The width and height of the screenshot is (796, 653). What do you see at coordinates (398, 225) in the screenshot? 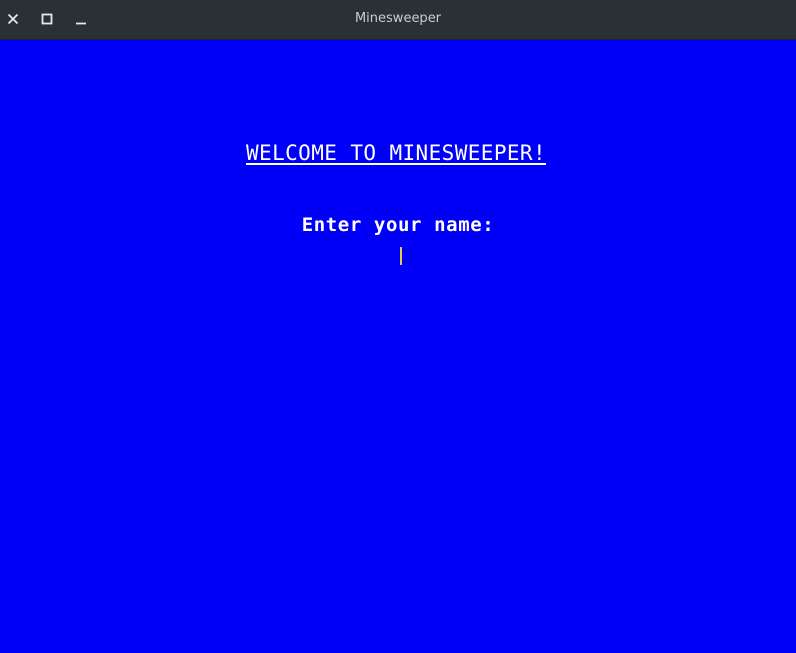
I see `name-prompt-label: Enter your name:` at bounding box center [398, 225].